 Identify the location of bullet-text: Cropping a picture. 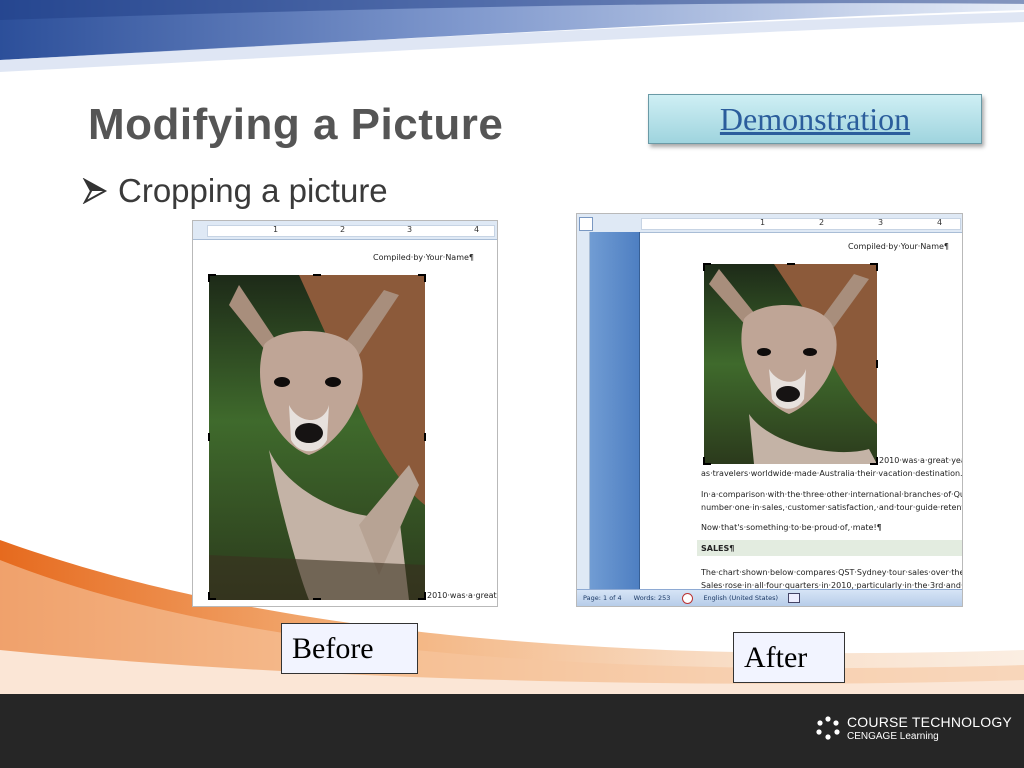
(253, 190).